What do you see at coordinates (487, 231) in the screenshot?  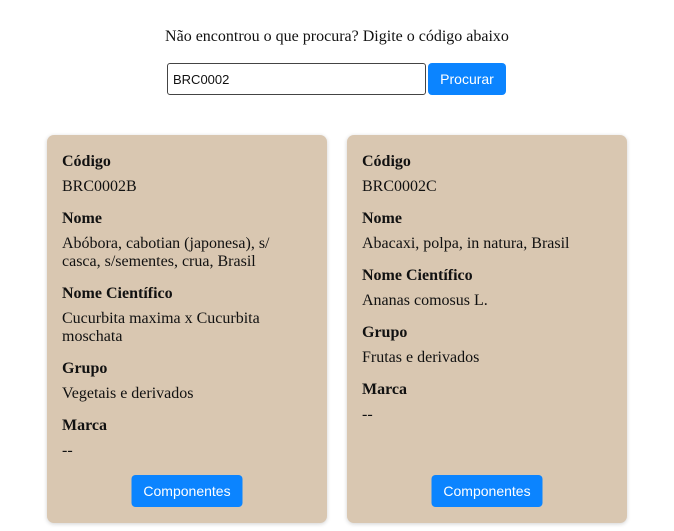 I see `name-field: Nome Abacaxi, polpa, in natura, Brasil` at bounding box center [487, 231].